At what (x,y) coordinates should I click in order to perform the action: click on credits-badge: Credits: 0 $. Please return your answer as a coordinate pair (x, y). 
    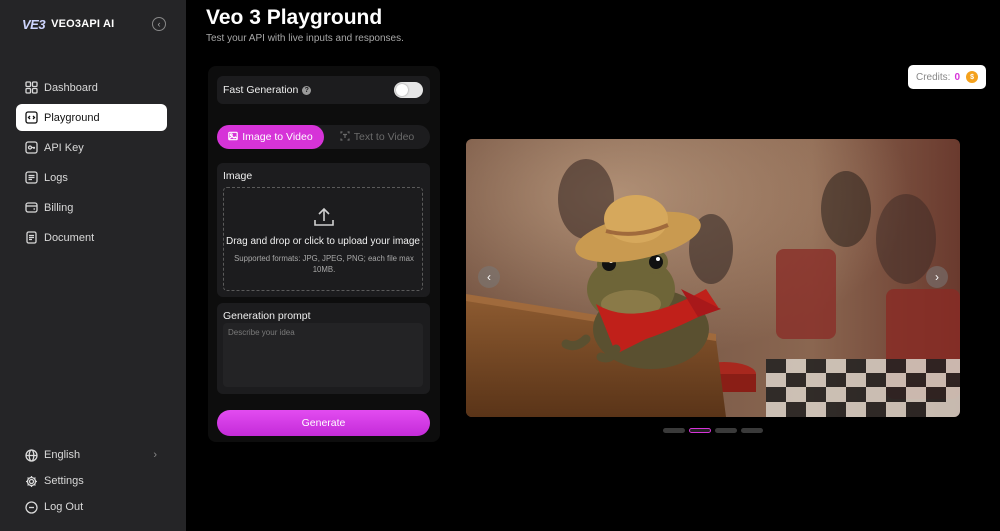
    Looking at the image, I should click on (947, 77).